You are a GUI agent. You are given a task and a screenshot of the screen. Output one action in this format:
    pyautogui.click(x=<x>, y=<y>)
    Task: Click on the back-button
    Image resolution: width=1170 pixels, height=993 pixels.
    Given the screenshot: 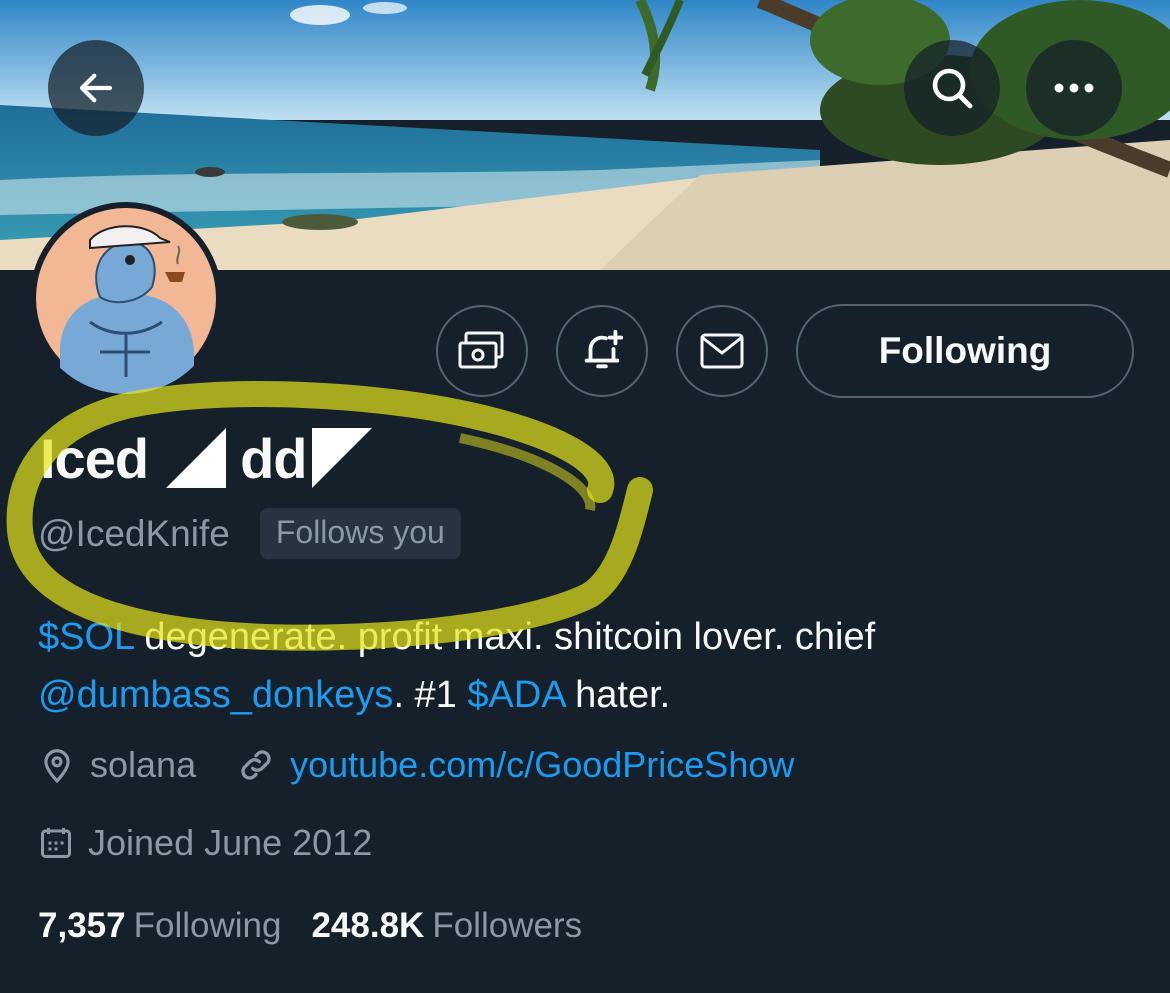 What is the action you would take?
    pyautogui.click(x=96, y=88)
    